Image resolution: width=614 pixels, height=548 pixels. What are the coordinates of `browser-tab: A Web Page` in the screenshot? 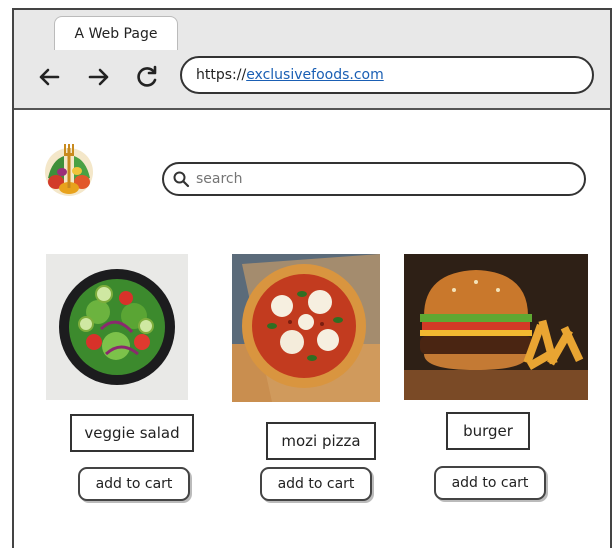 It's located at (116, 33).